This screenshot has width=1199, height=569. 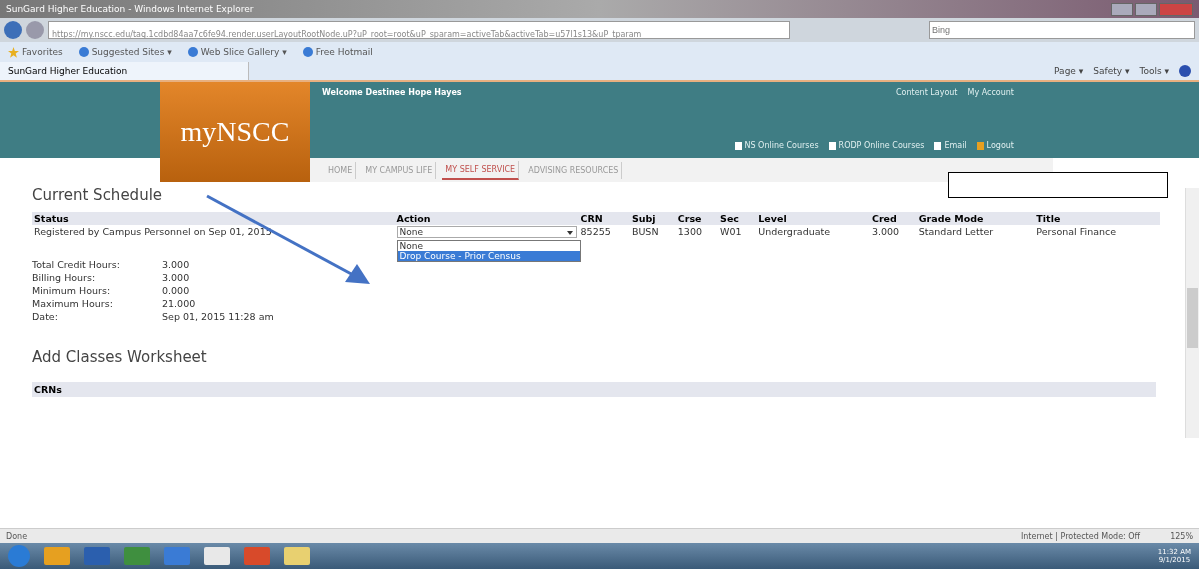 I want to click on column-header: Subj, so click(x=652, y=218).